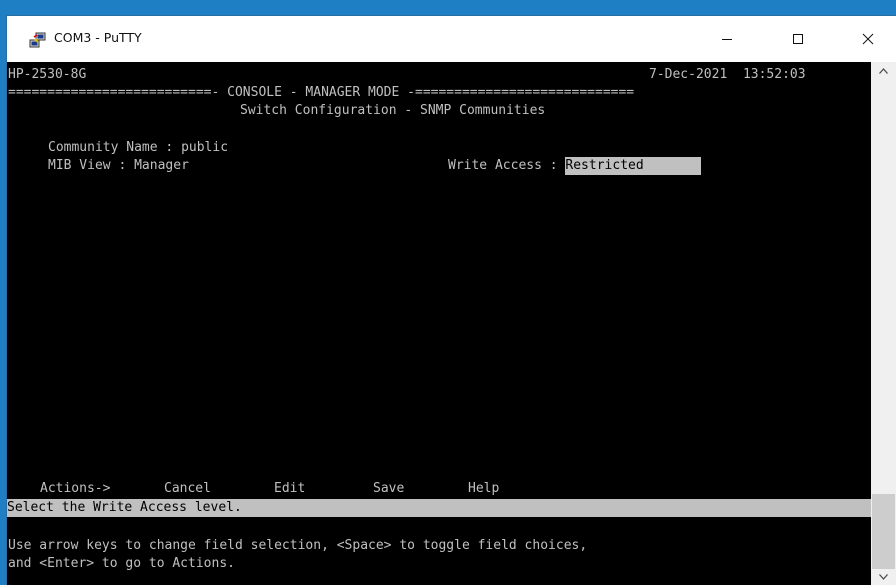 This screenshot has width=896, height=585. I want to click on action-edit: Edit, so click(289, 489).